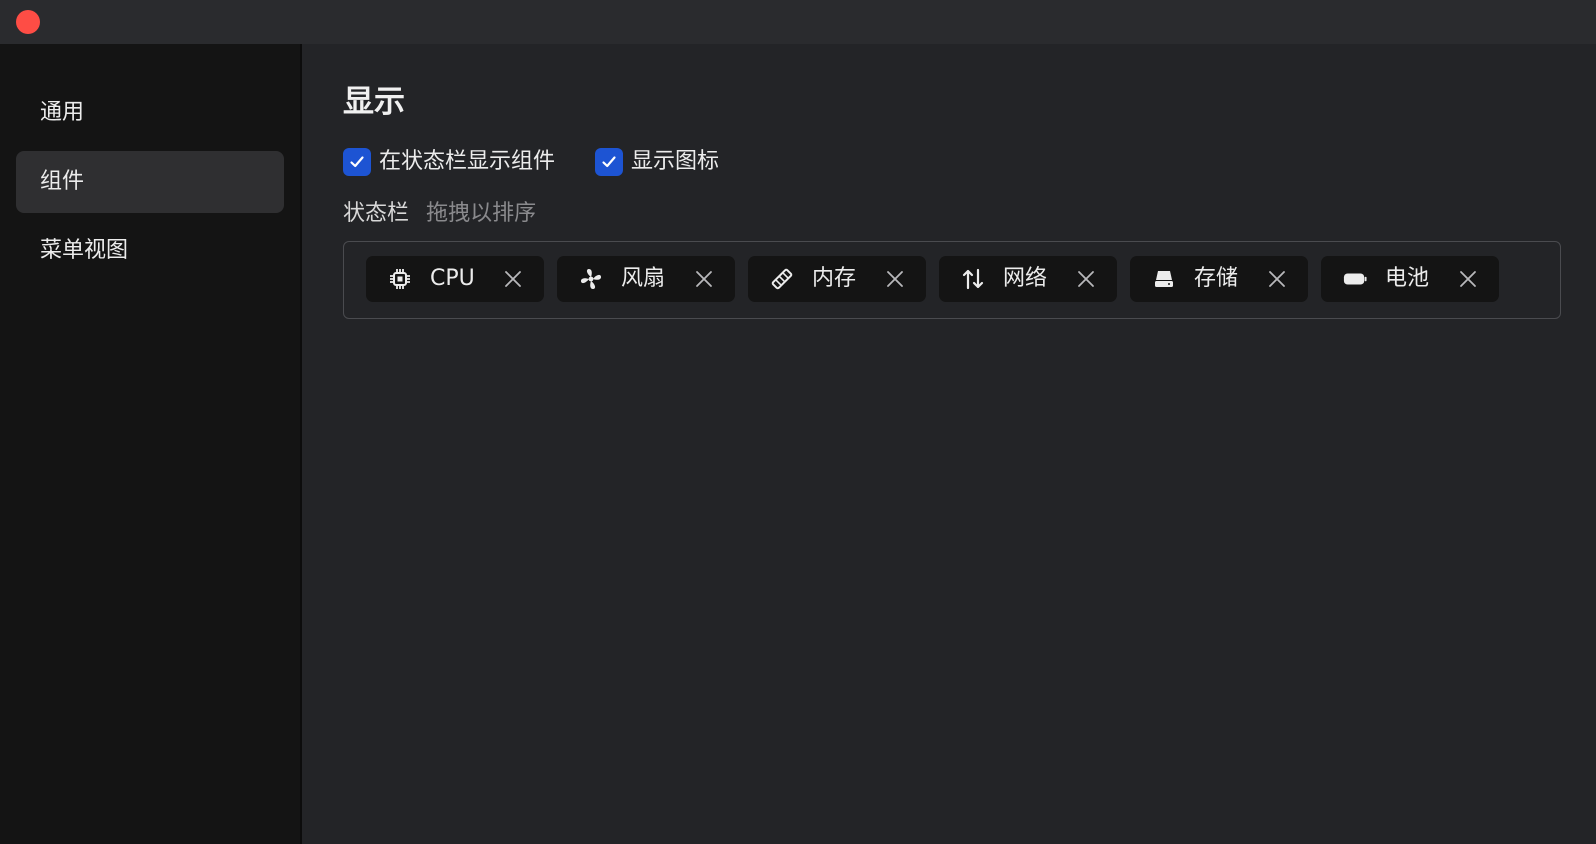 Image resolution: width=1596 pixels, height=844 pixels. I want to click on status-bar-title: 状态栏, so click(376, 213).